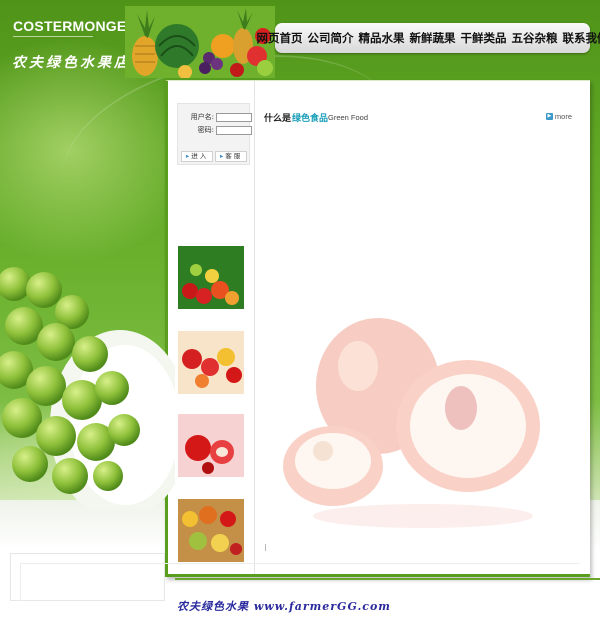 Image resolution: width=600 pixels, height=626 pixels. Describe the element at coordinates (310, 119) in the screenshot. I see `section-heading-highlight: 绿色食品` at that location.